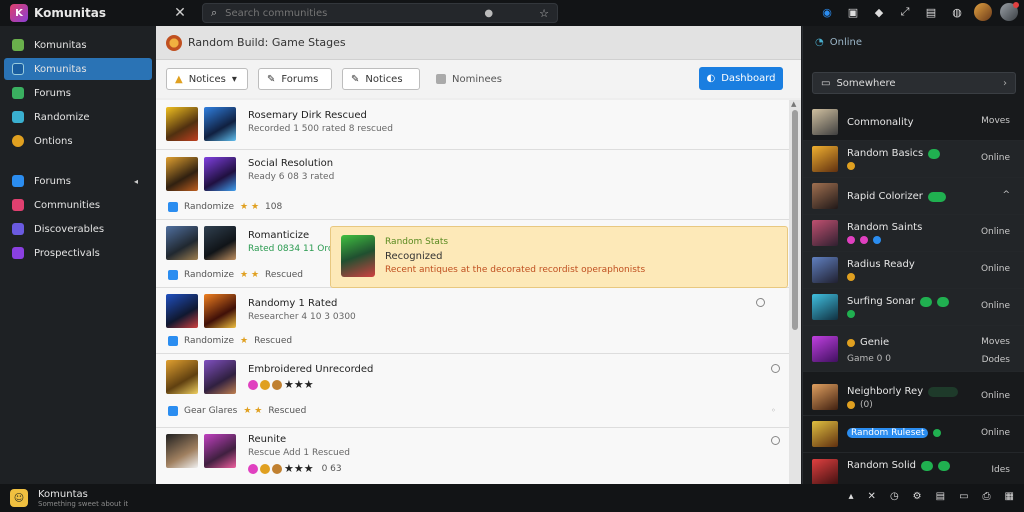 This screenshot has height=512, width=1024. I want to click on sidebar-item-prospectivals: Prospectivals, so click(78, 253).